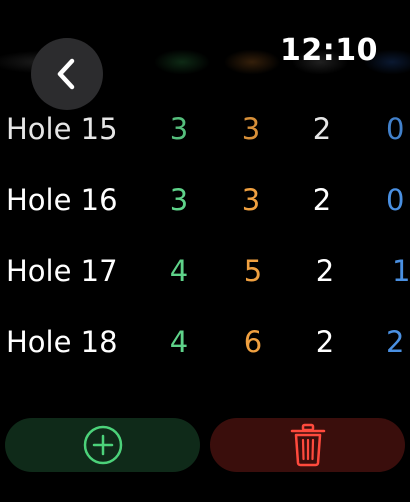 The width and height of the screenshot is (410, 502). I want to click on score-col-2: 6, so click(253, 342).